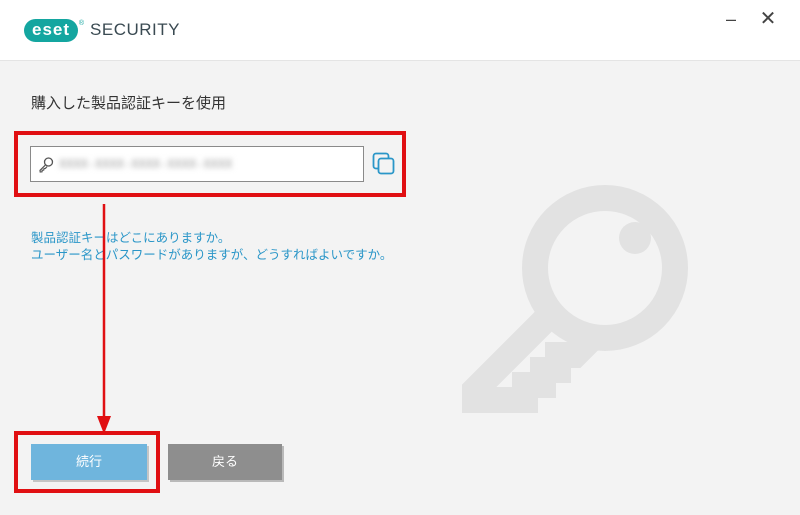  What do you see at coordinates (384, 164) in the screenshot?
I see `paste-icon` at bounding box center [384, 164].